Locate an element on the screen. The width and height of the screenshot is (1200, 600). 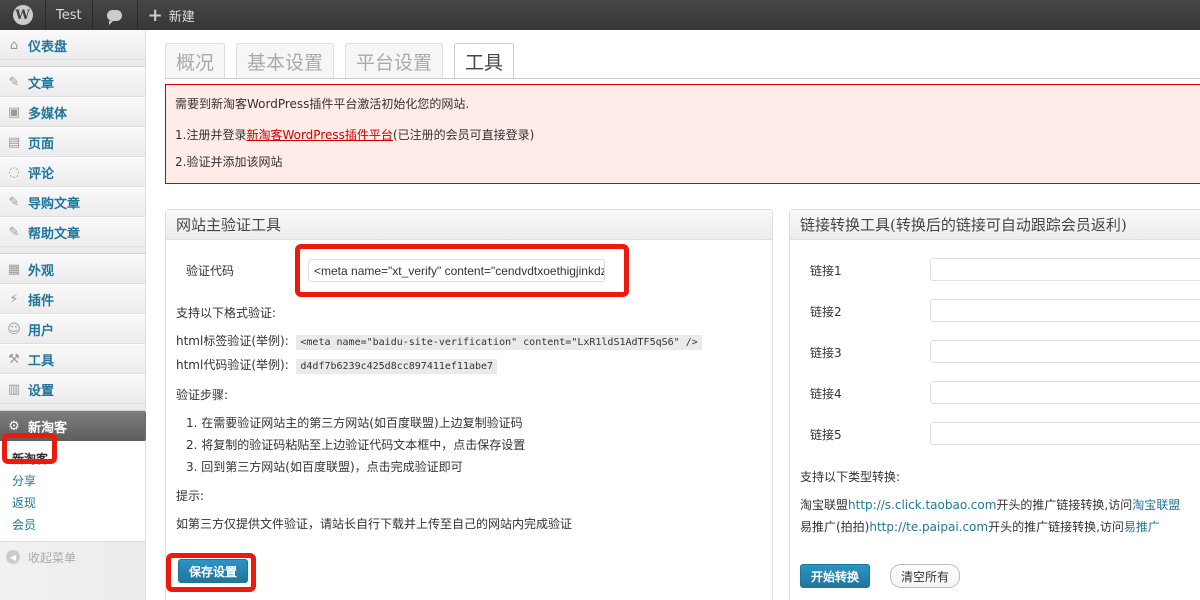
menu-label: 文章 is located at coordinates (41, 84).